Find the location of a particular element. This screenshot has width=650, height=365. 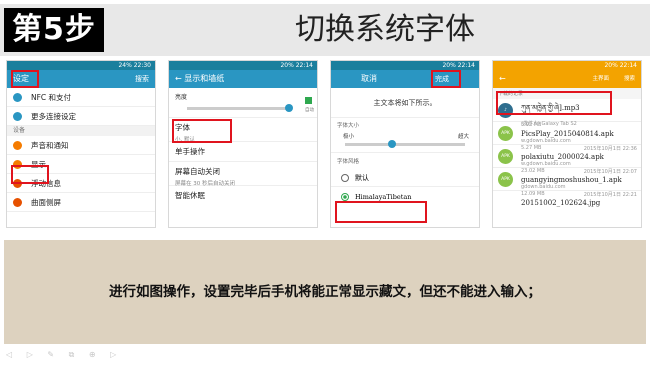

font-preview: 主文本将如下所示。 is located at coordinates (405, 103).